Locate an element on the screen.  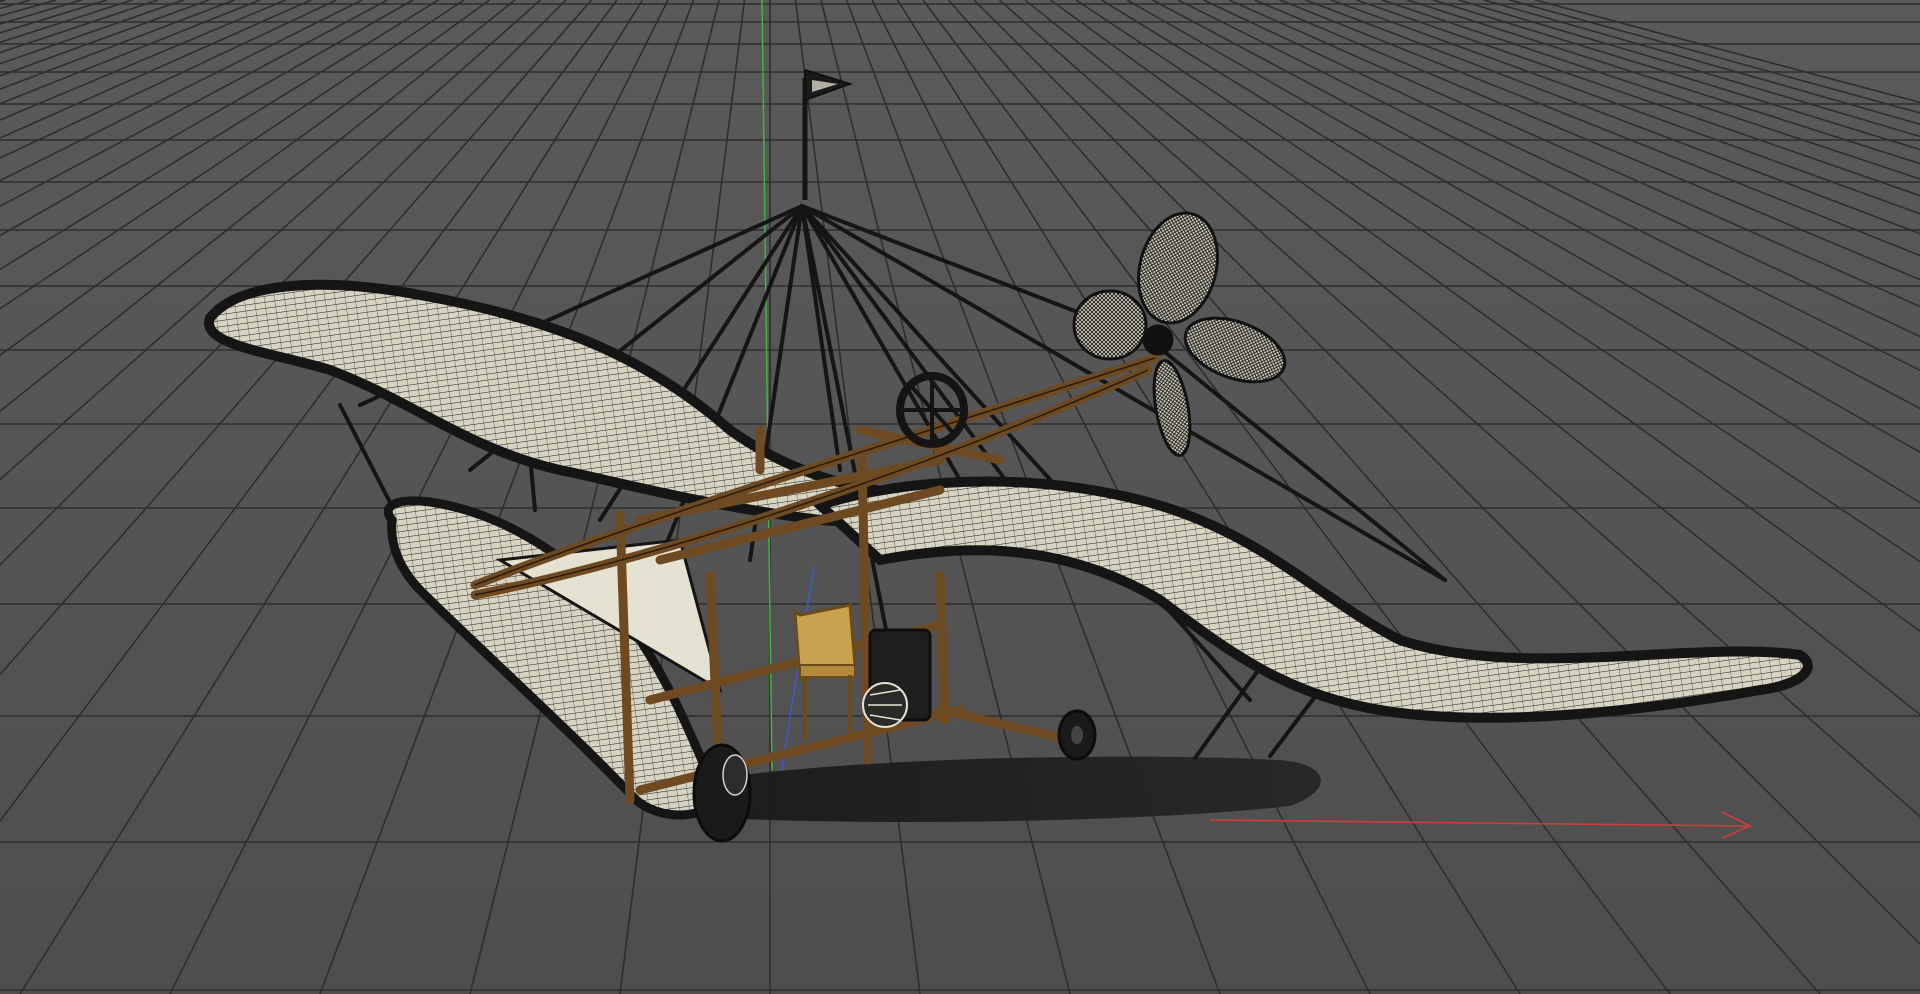
x-axis is located at coordinates (1480, 825).